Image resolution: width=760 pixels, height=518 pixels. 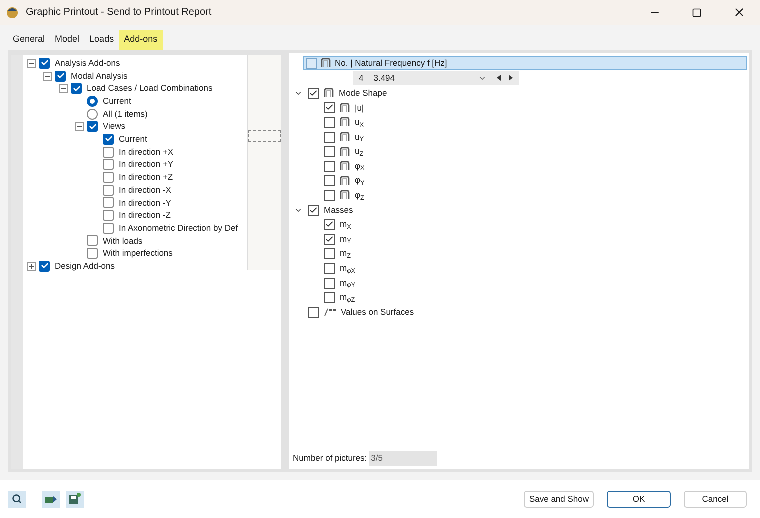 I want to click on previous-icon, so click(x=499, y=78).